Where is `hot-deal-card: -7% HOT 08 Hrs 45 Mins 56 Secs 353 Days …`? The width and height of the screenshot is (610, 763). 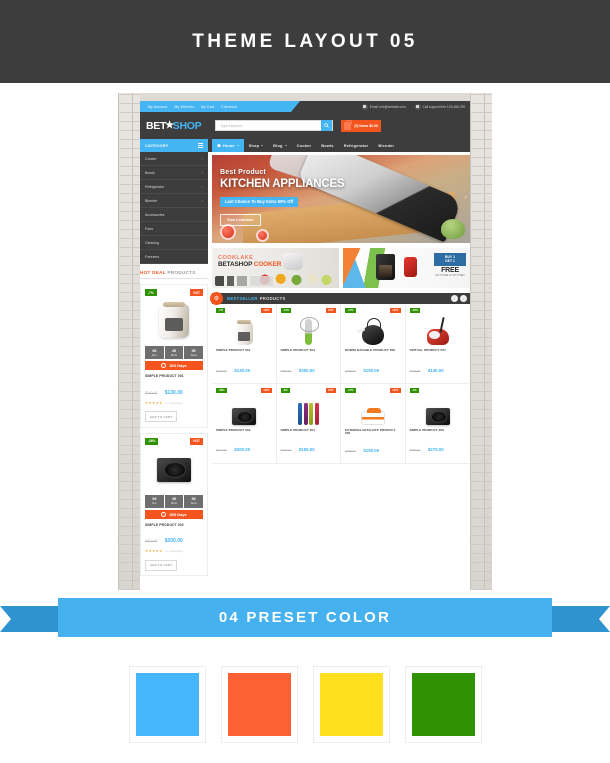 hot-deal-card: -7% HOT 08 Hrs 45 Mins 56 Secs 353 Days … is located at coordinates (174, 356).